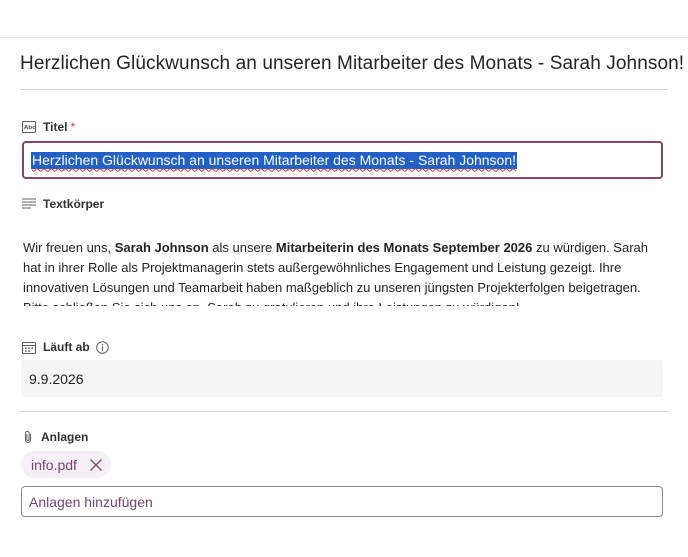 The width and height of the screenshot is (688, 557). What do you see at coordinates (73, 127) in the screenshot?
I see `required-marker: *` at bounding box center [73, 127].